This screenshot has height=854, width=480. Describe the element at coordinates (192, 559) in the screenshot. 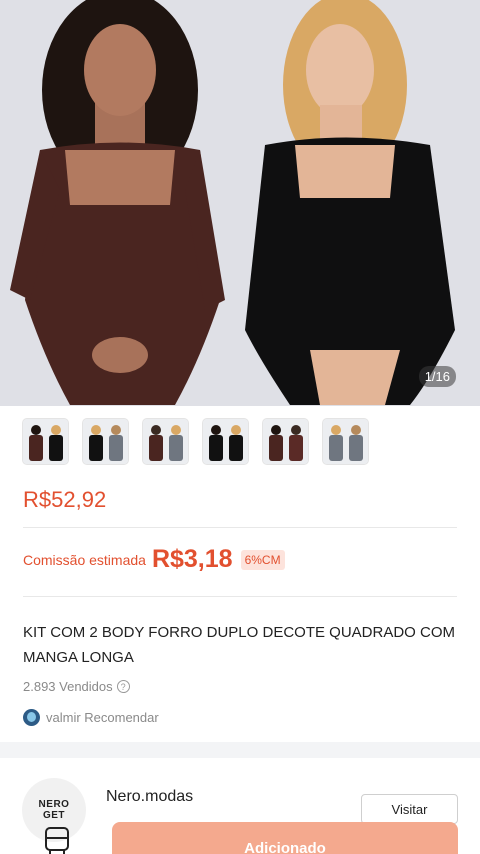

I see `commission-value: R$3,18` at that location.